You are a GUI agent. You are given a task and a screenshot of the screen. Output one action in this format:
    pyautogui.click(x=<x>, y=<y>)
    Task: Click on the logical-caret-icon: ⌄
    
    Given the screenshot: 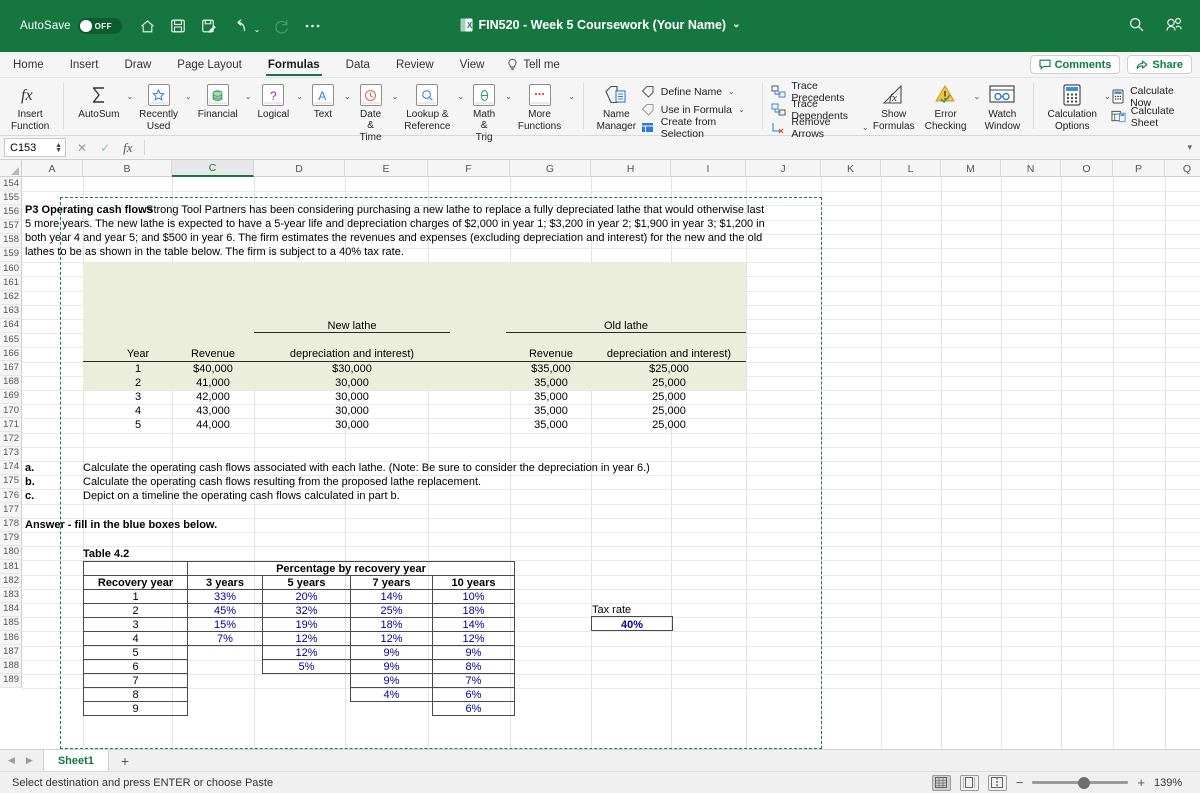 What is the action you would take?
    pyautogui.click(x=299, y=96)
    